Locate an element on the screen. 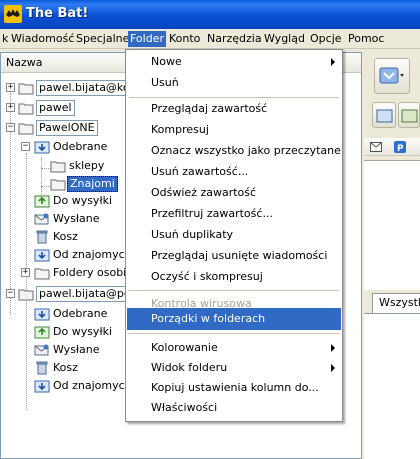  menu-item-oczysc-skompresuj: Oczyść i skompresuj is located at coordinates (234, 277).